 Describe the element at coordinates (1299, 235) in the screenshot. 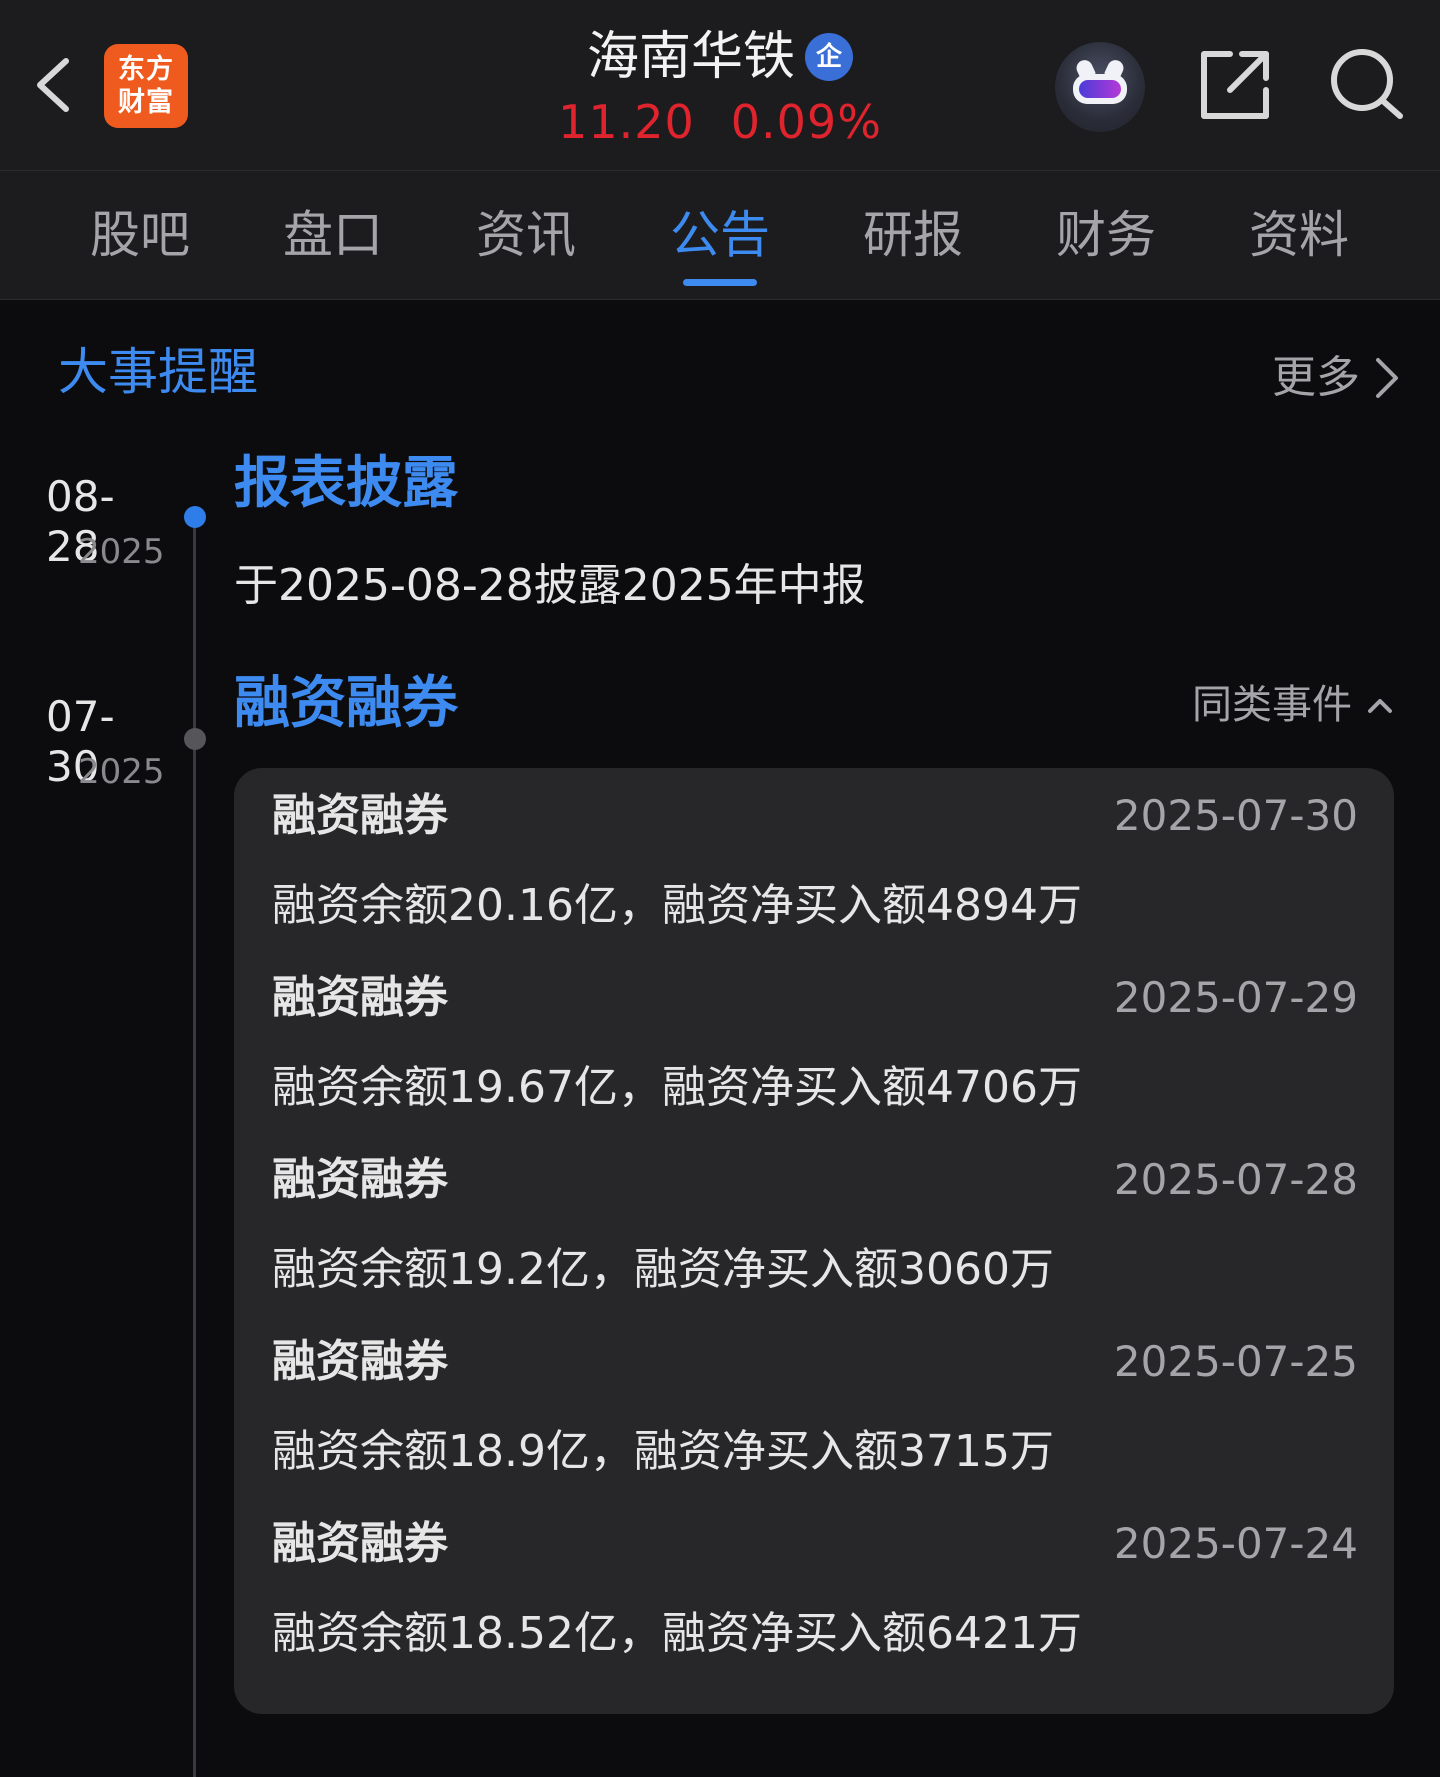

I see `tab-profile: 资料` at that location.